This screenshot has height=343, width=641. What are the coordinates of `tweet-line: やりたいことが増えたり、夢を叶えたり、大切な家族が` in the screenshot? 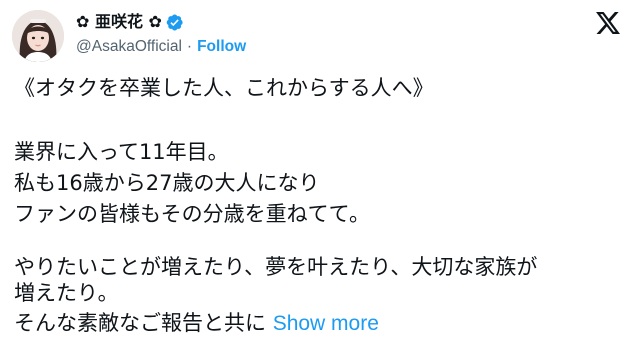 It's located at (276, 267).